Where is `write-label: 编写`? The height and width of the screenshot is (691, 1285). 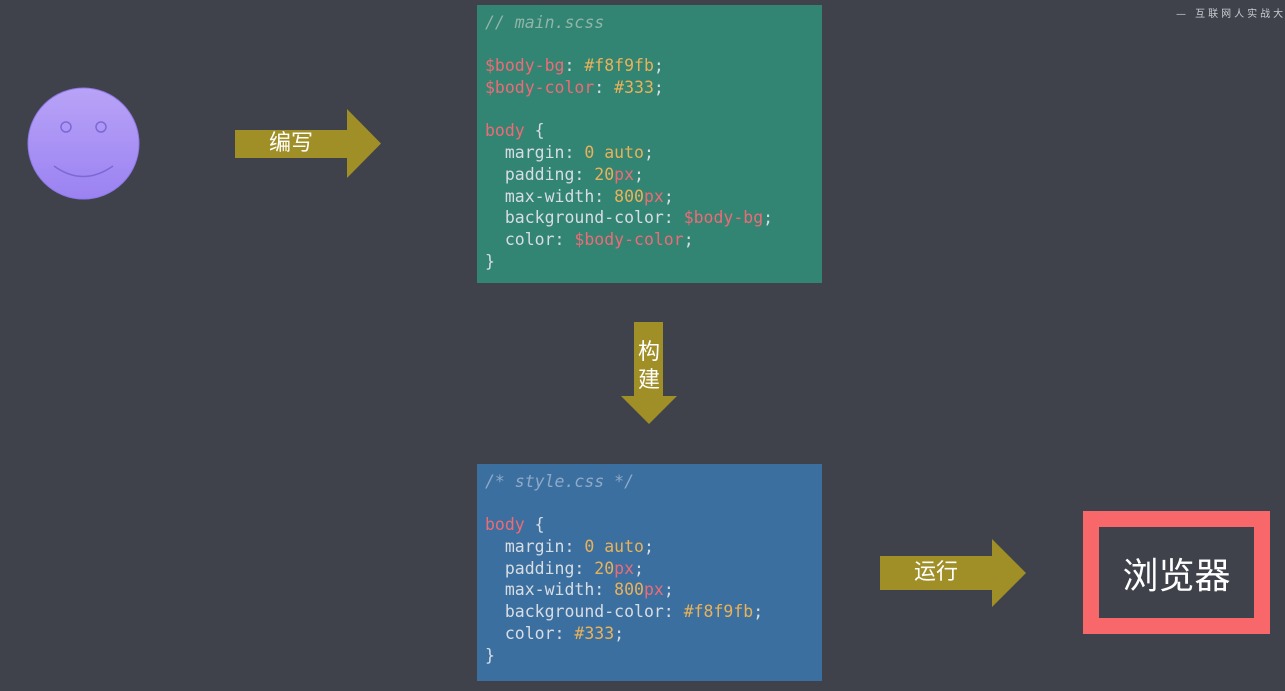 write-label: 编写 is located at coordinates (290, 143).